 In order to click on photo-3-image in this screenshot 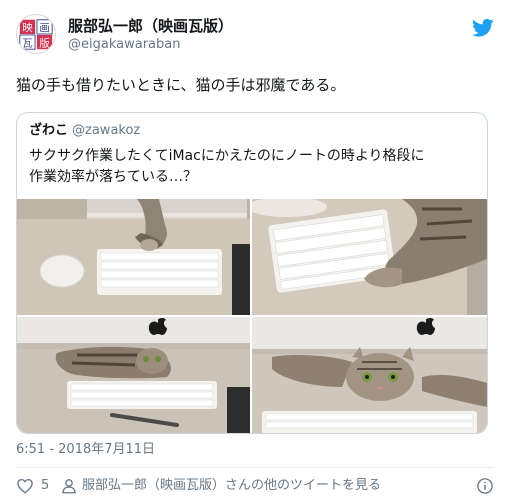, I will do `click(133, 375)`.